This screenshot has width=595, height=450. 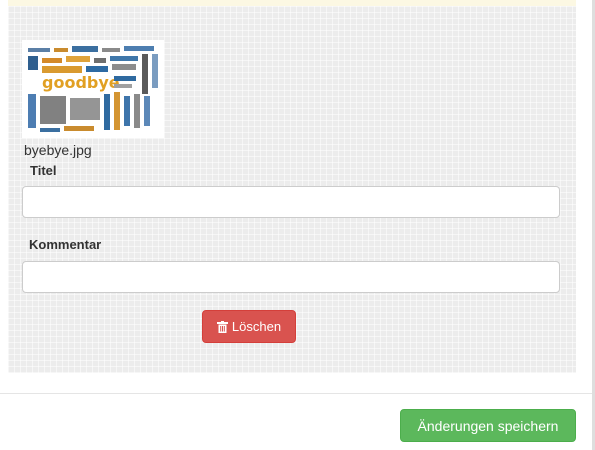 I want to click on footer-divider, so click(x=297, y=393).